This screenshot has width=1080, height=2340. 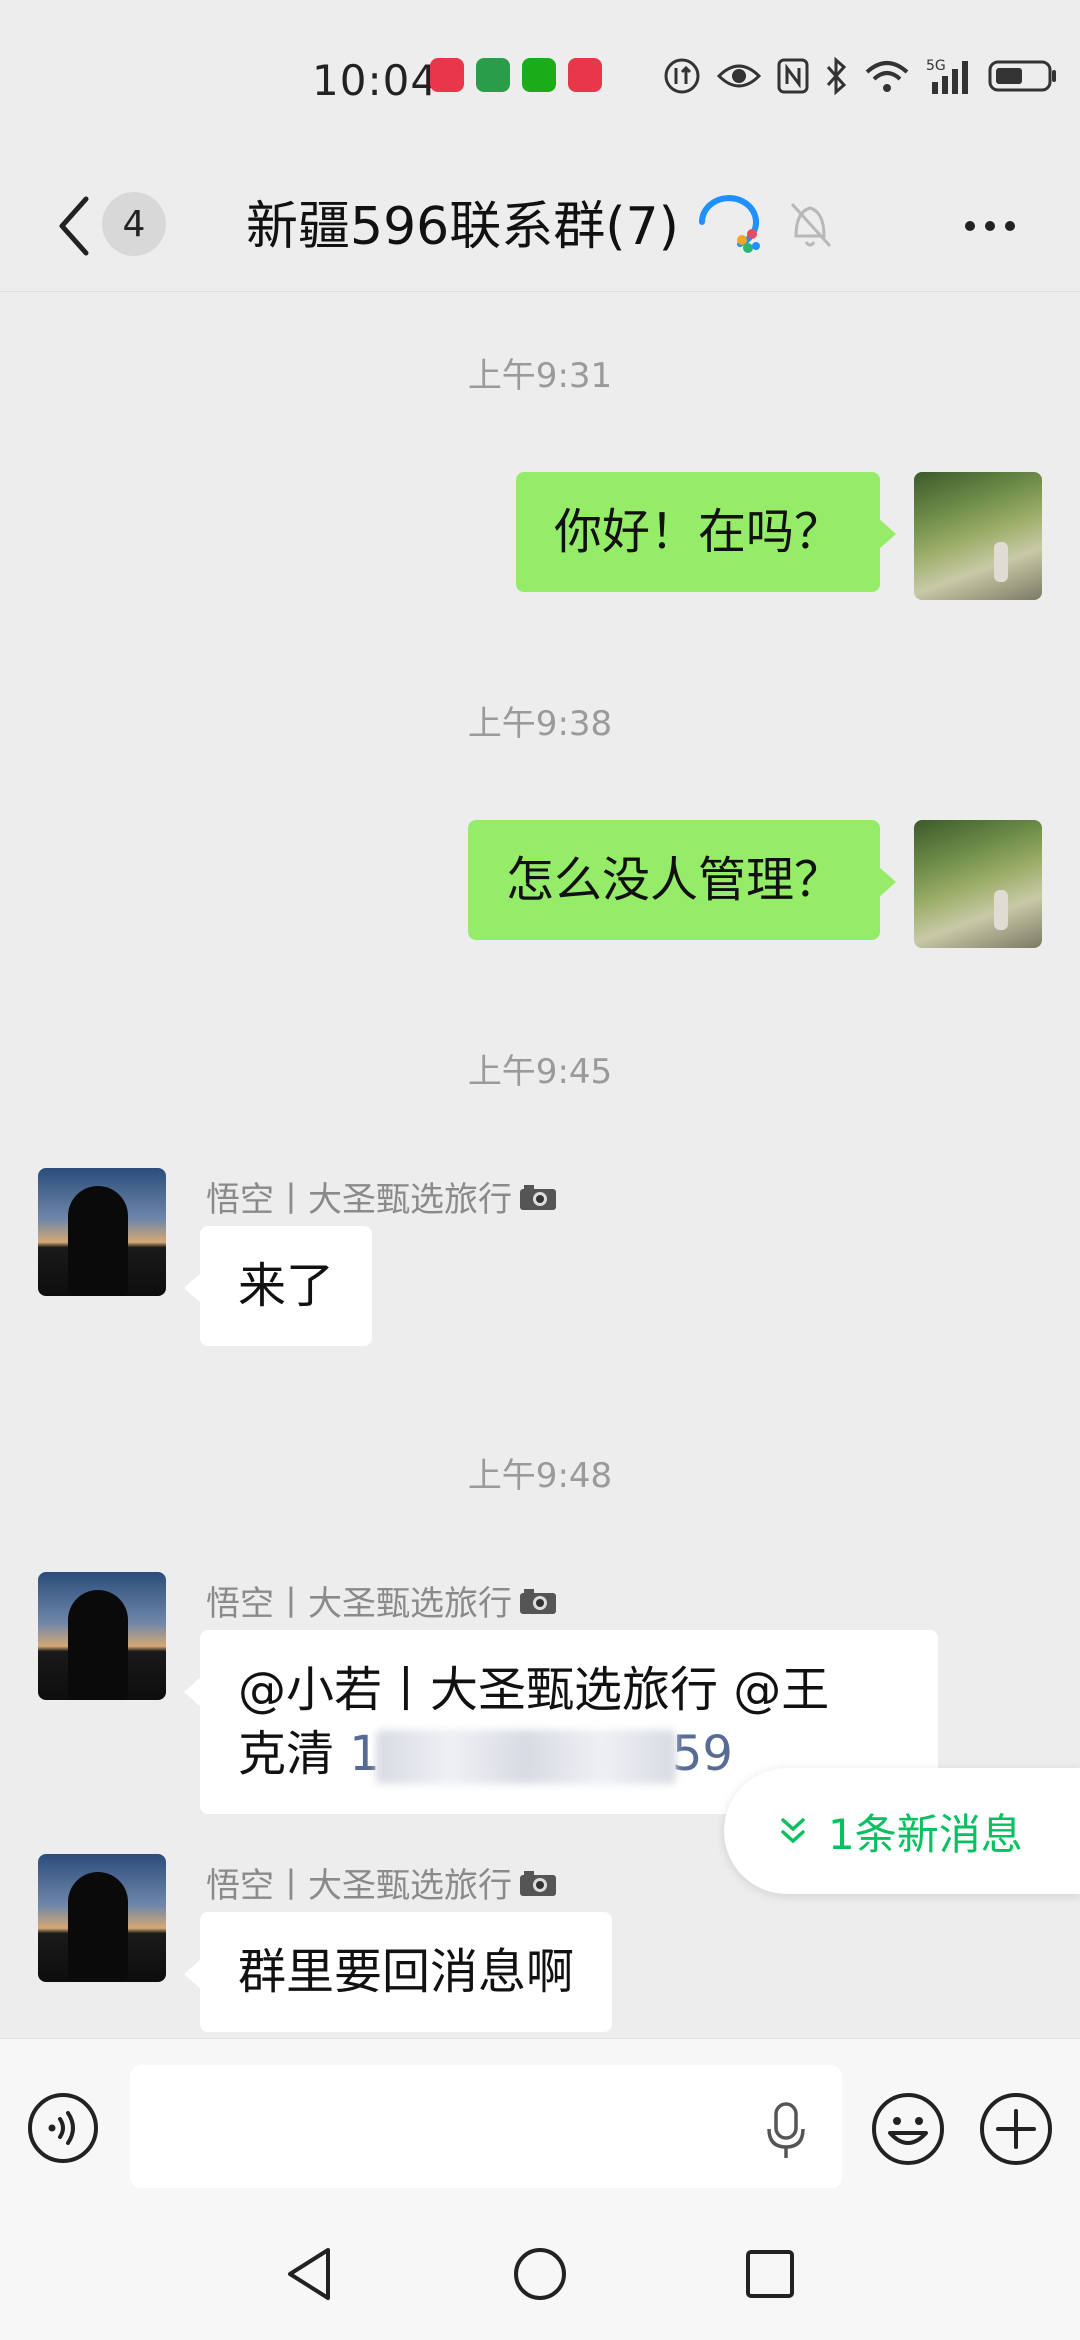 I want to click on chat-input-bar, so click(x=540, y=2113).